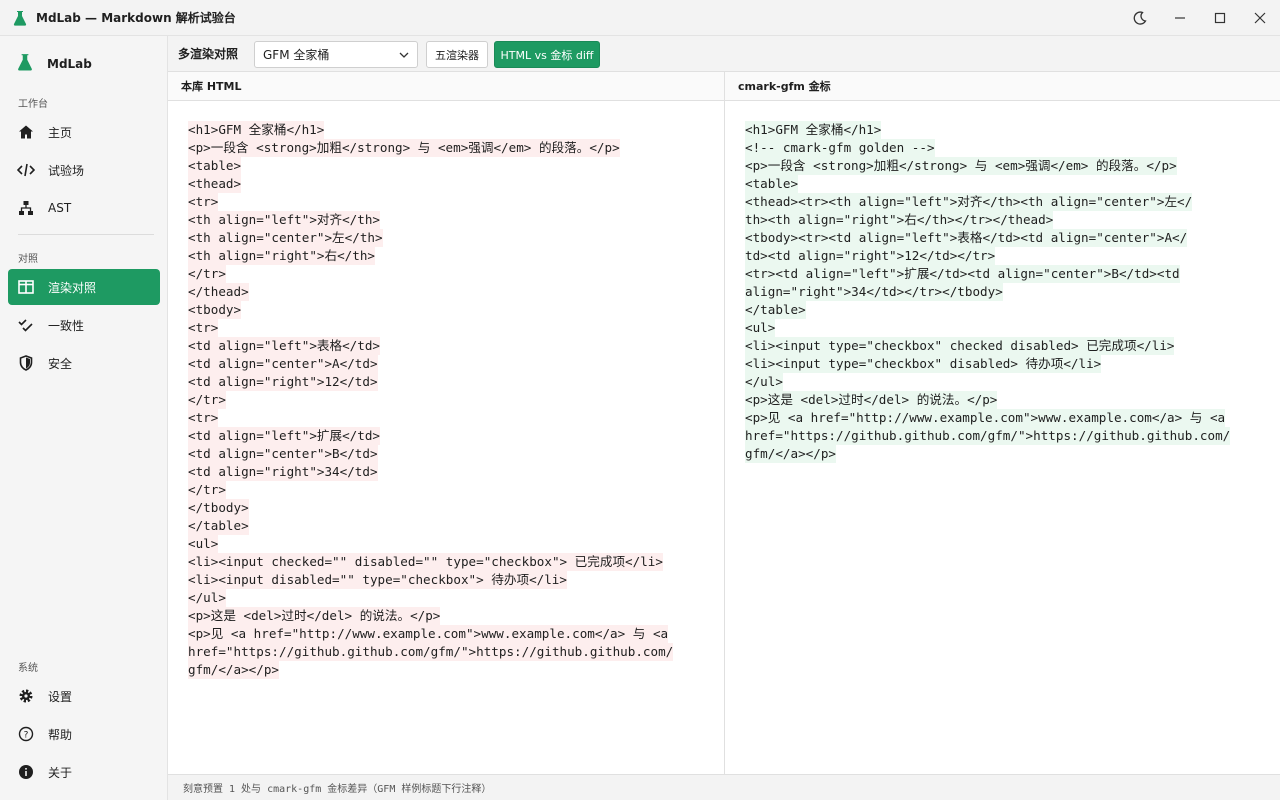 The image size is (1280, 800). Describe the element at coordinates (281, 256) in the screenshot. I see `code-line: <th align="right">右</th>` at that location.